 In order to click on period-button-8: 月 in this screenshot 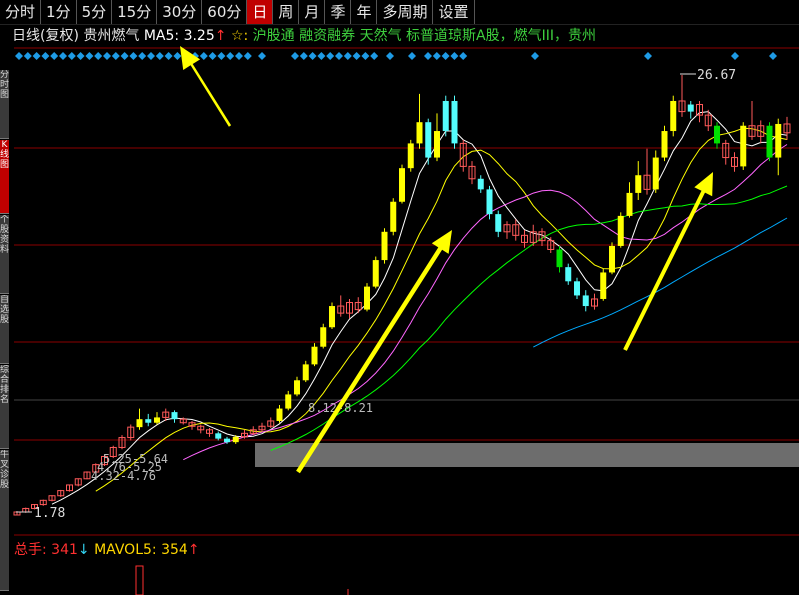, I will do `click(312, 12)`.